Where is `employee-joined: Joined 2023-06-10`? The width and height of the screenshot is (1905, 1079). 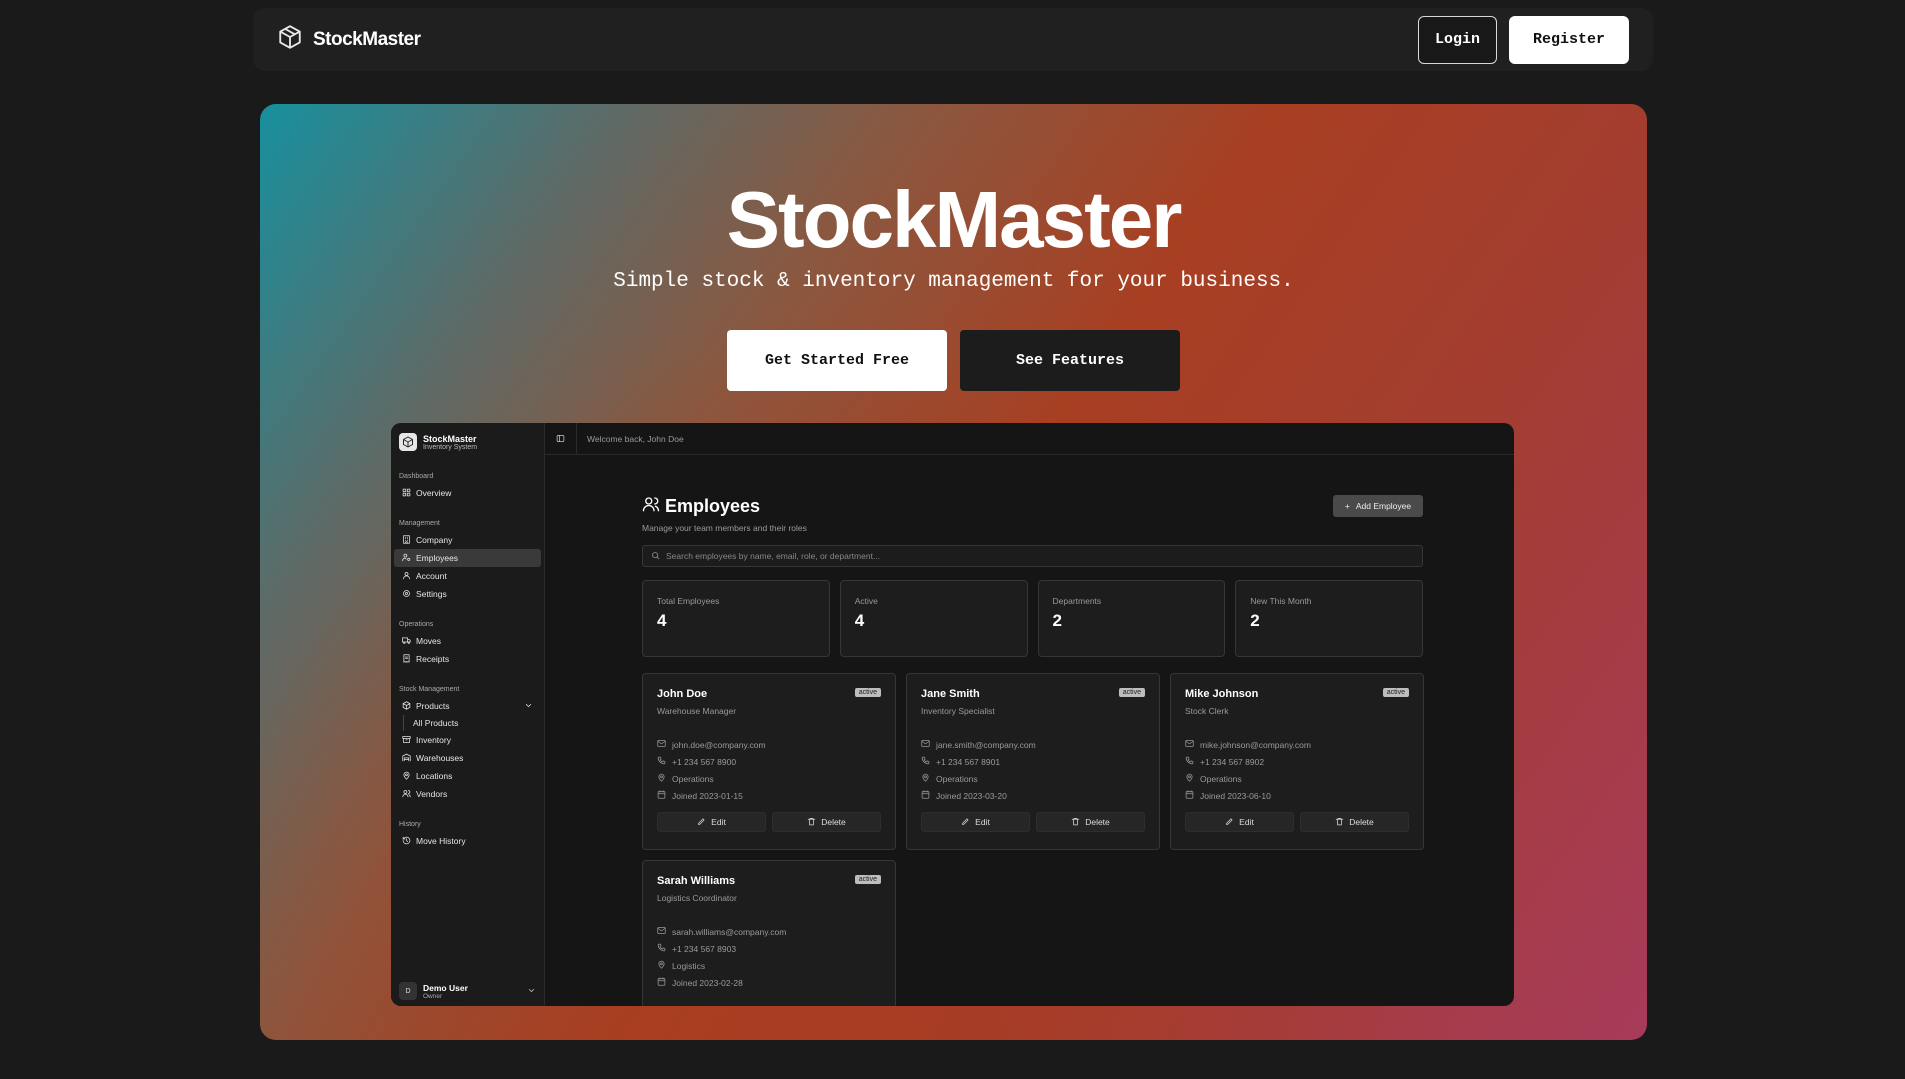 employee-joined: Joined 2023-06-10 is located at coordinates (1297, 795).